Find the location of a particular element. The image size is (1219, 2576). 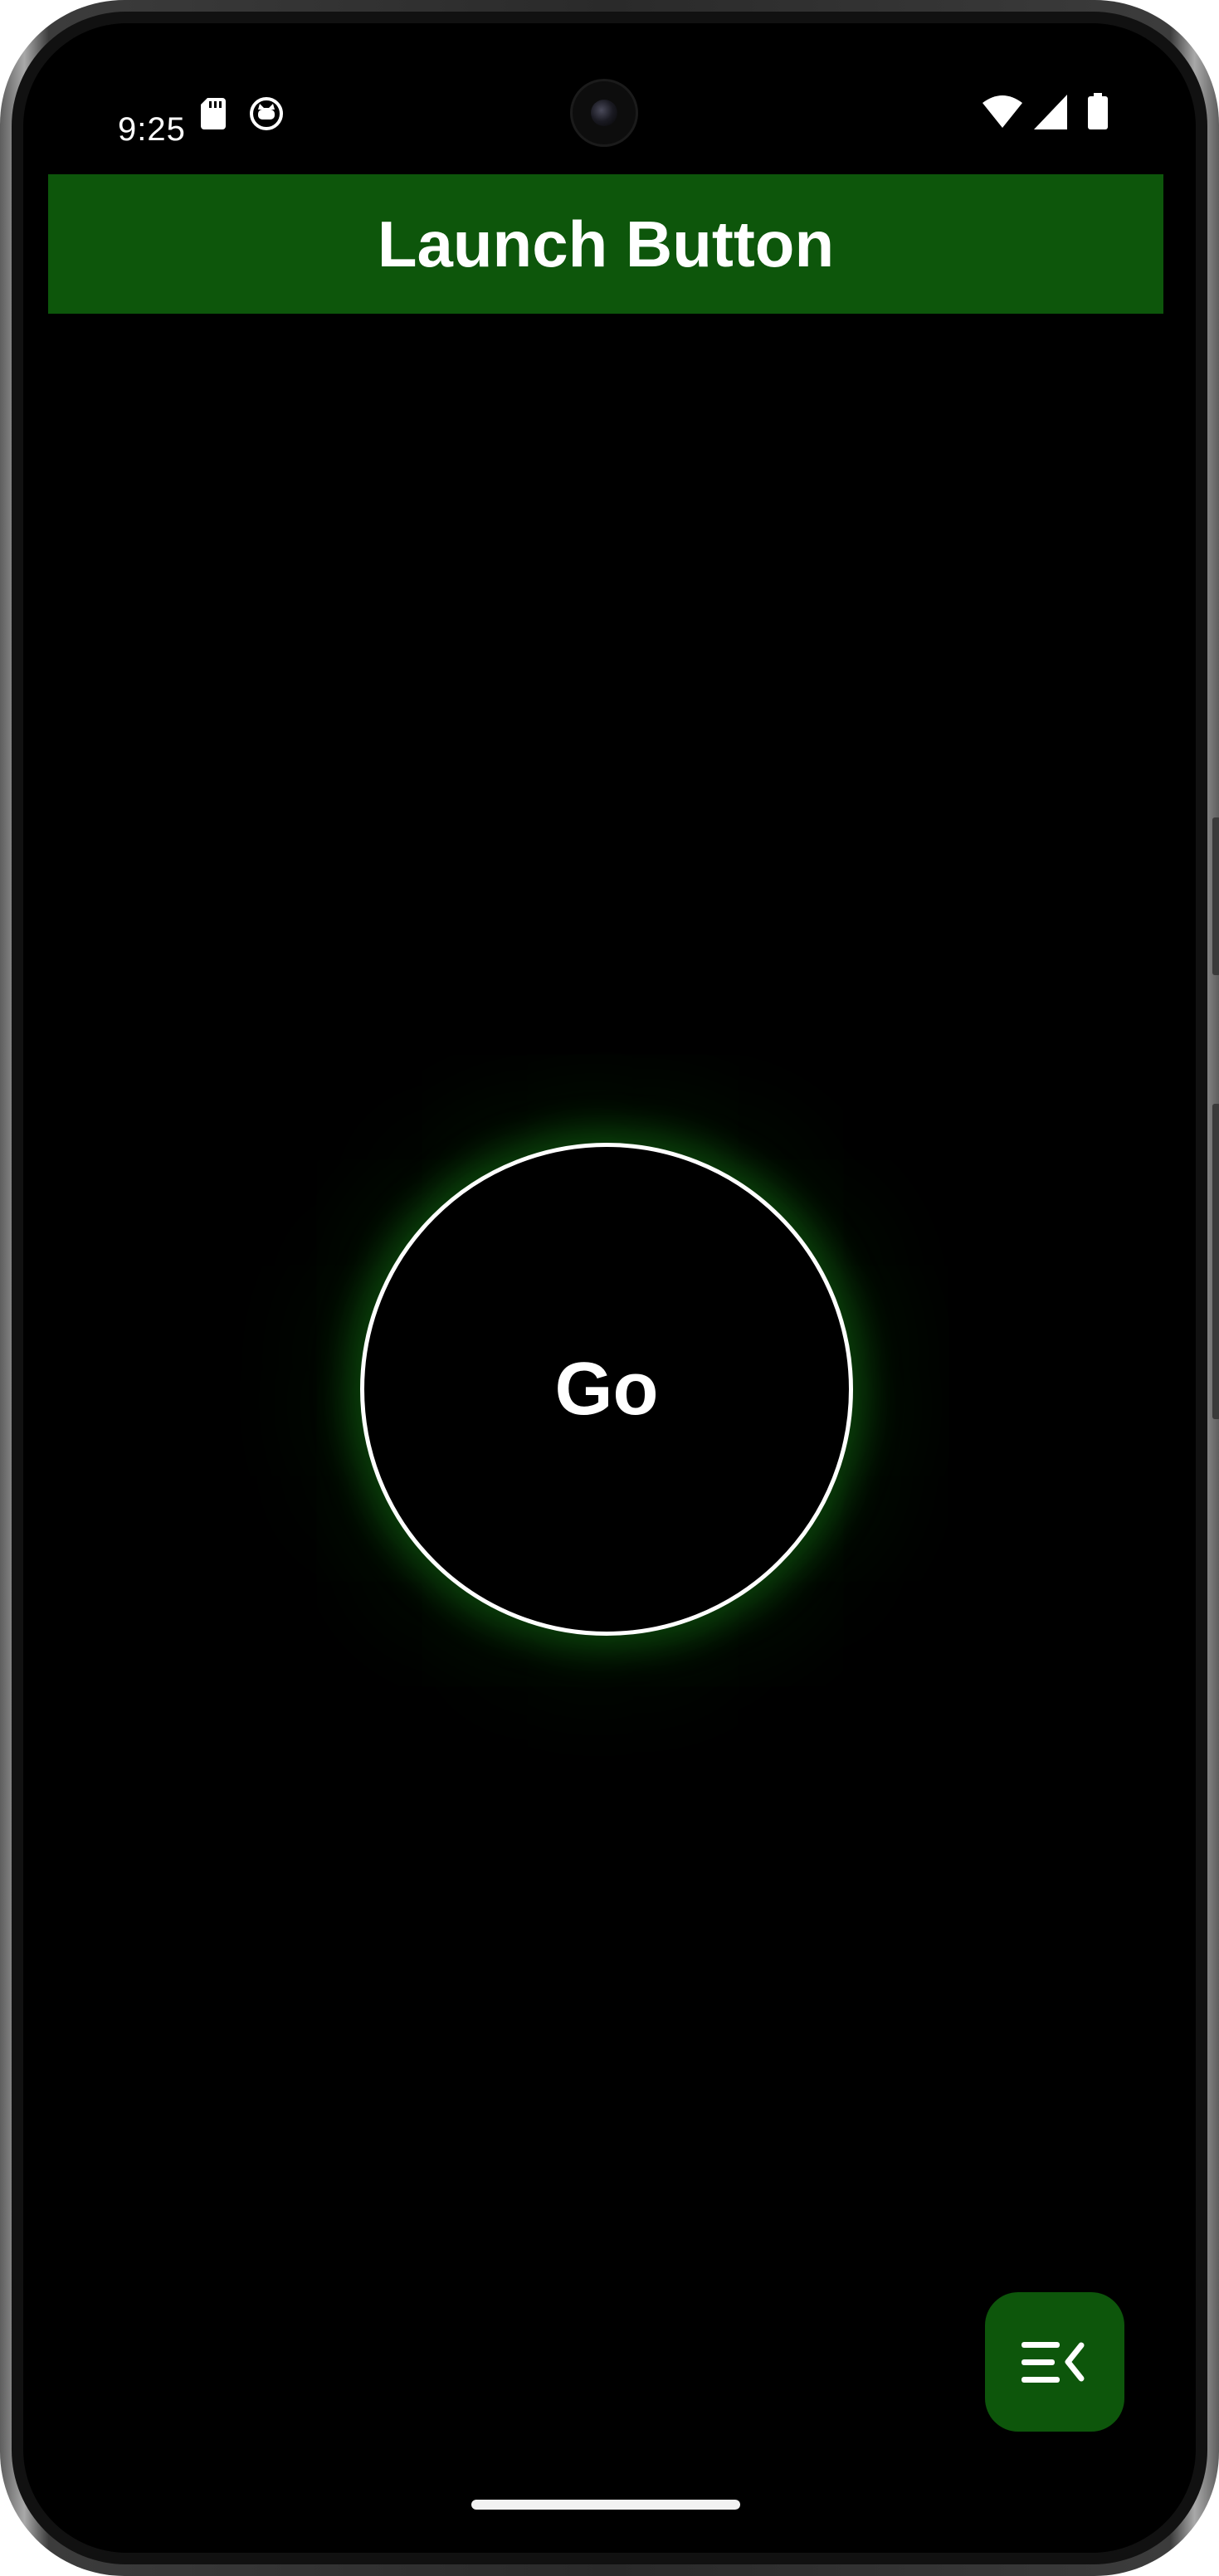

wifi-icon is located at coordinates (1003, 111).